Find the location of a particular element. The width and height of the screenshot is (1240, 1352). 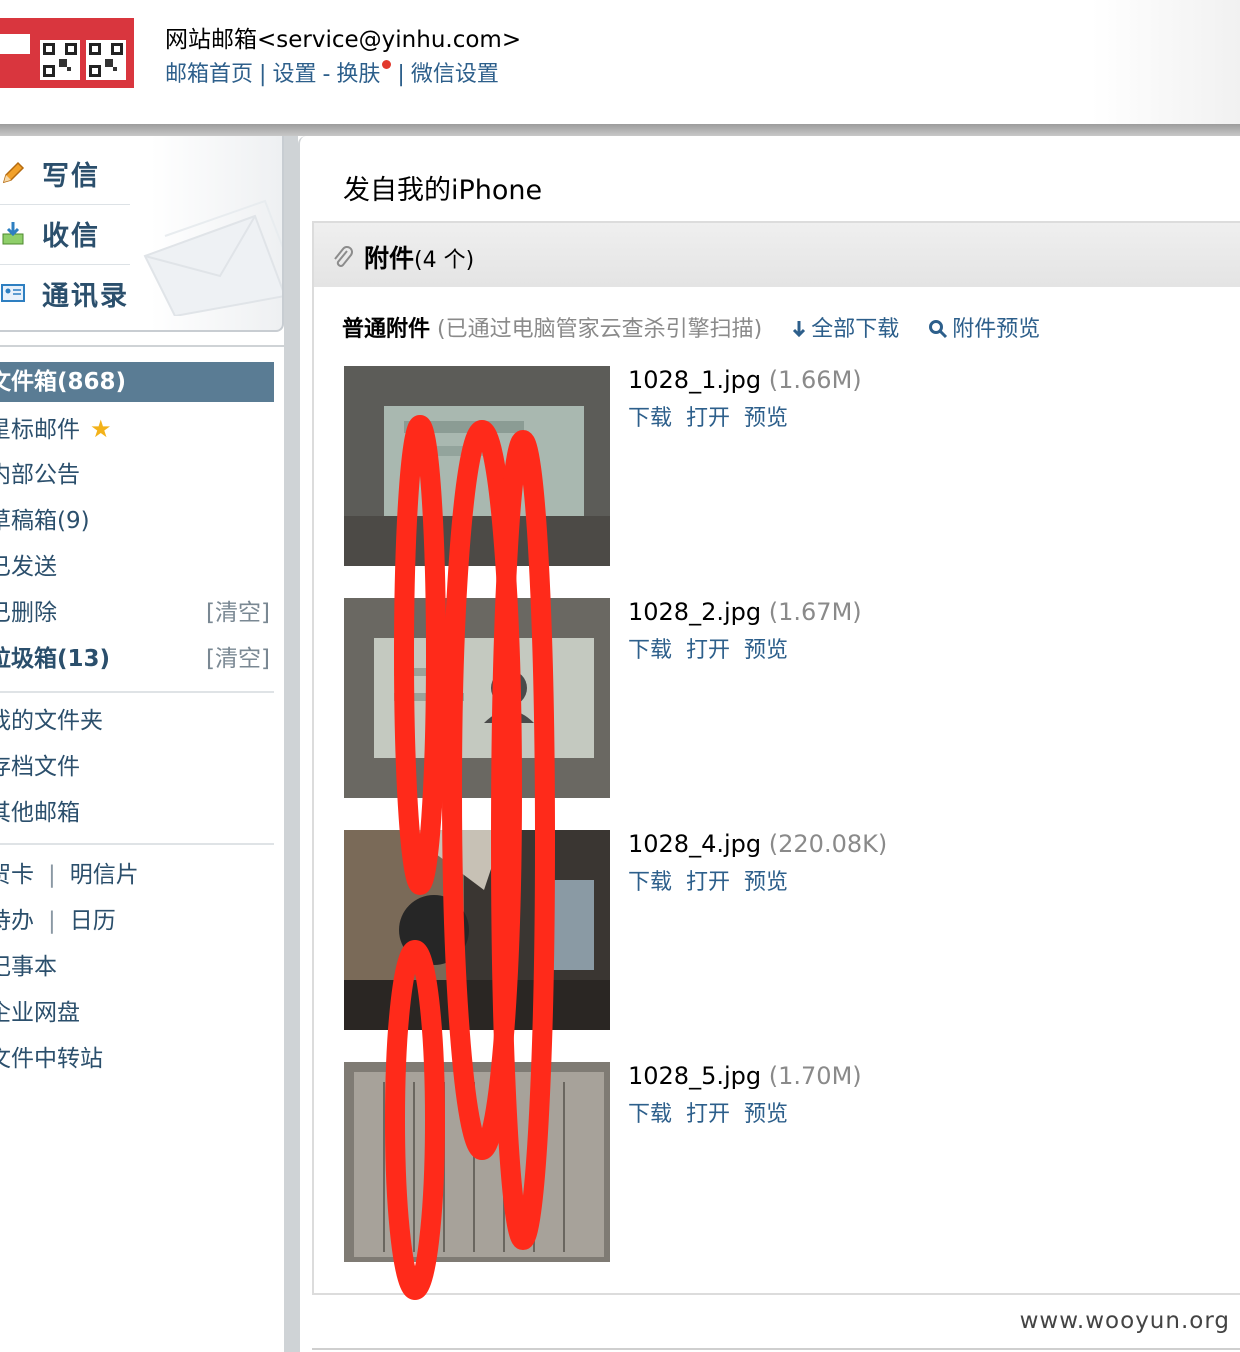

attachment-file-size: (1.66M) is located at coordinates (815, 380).